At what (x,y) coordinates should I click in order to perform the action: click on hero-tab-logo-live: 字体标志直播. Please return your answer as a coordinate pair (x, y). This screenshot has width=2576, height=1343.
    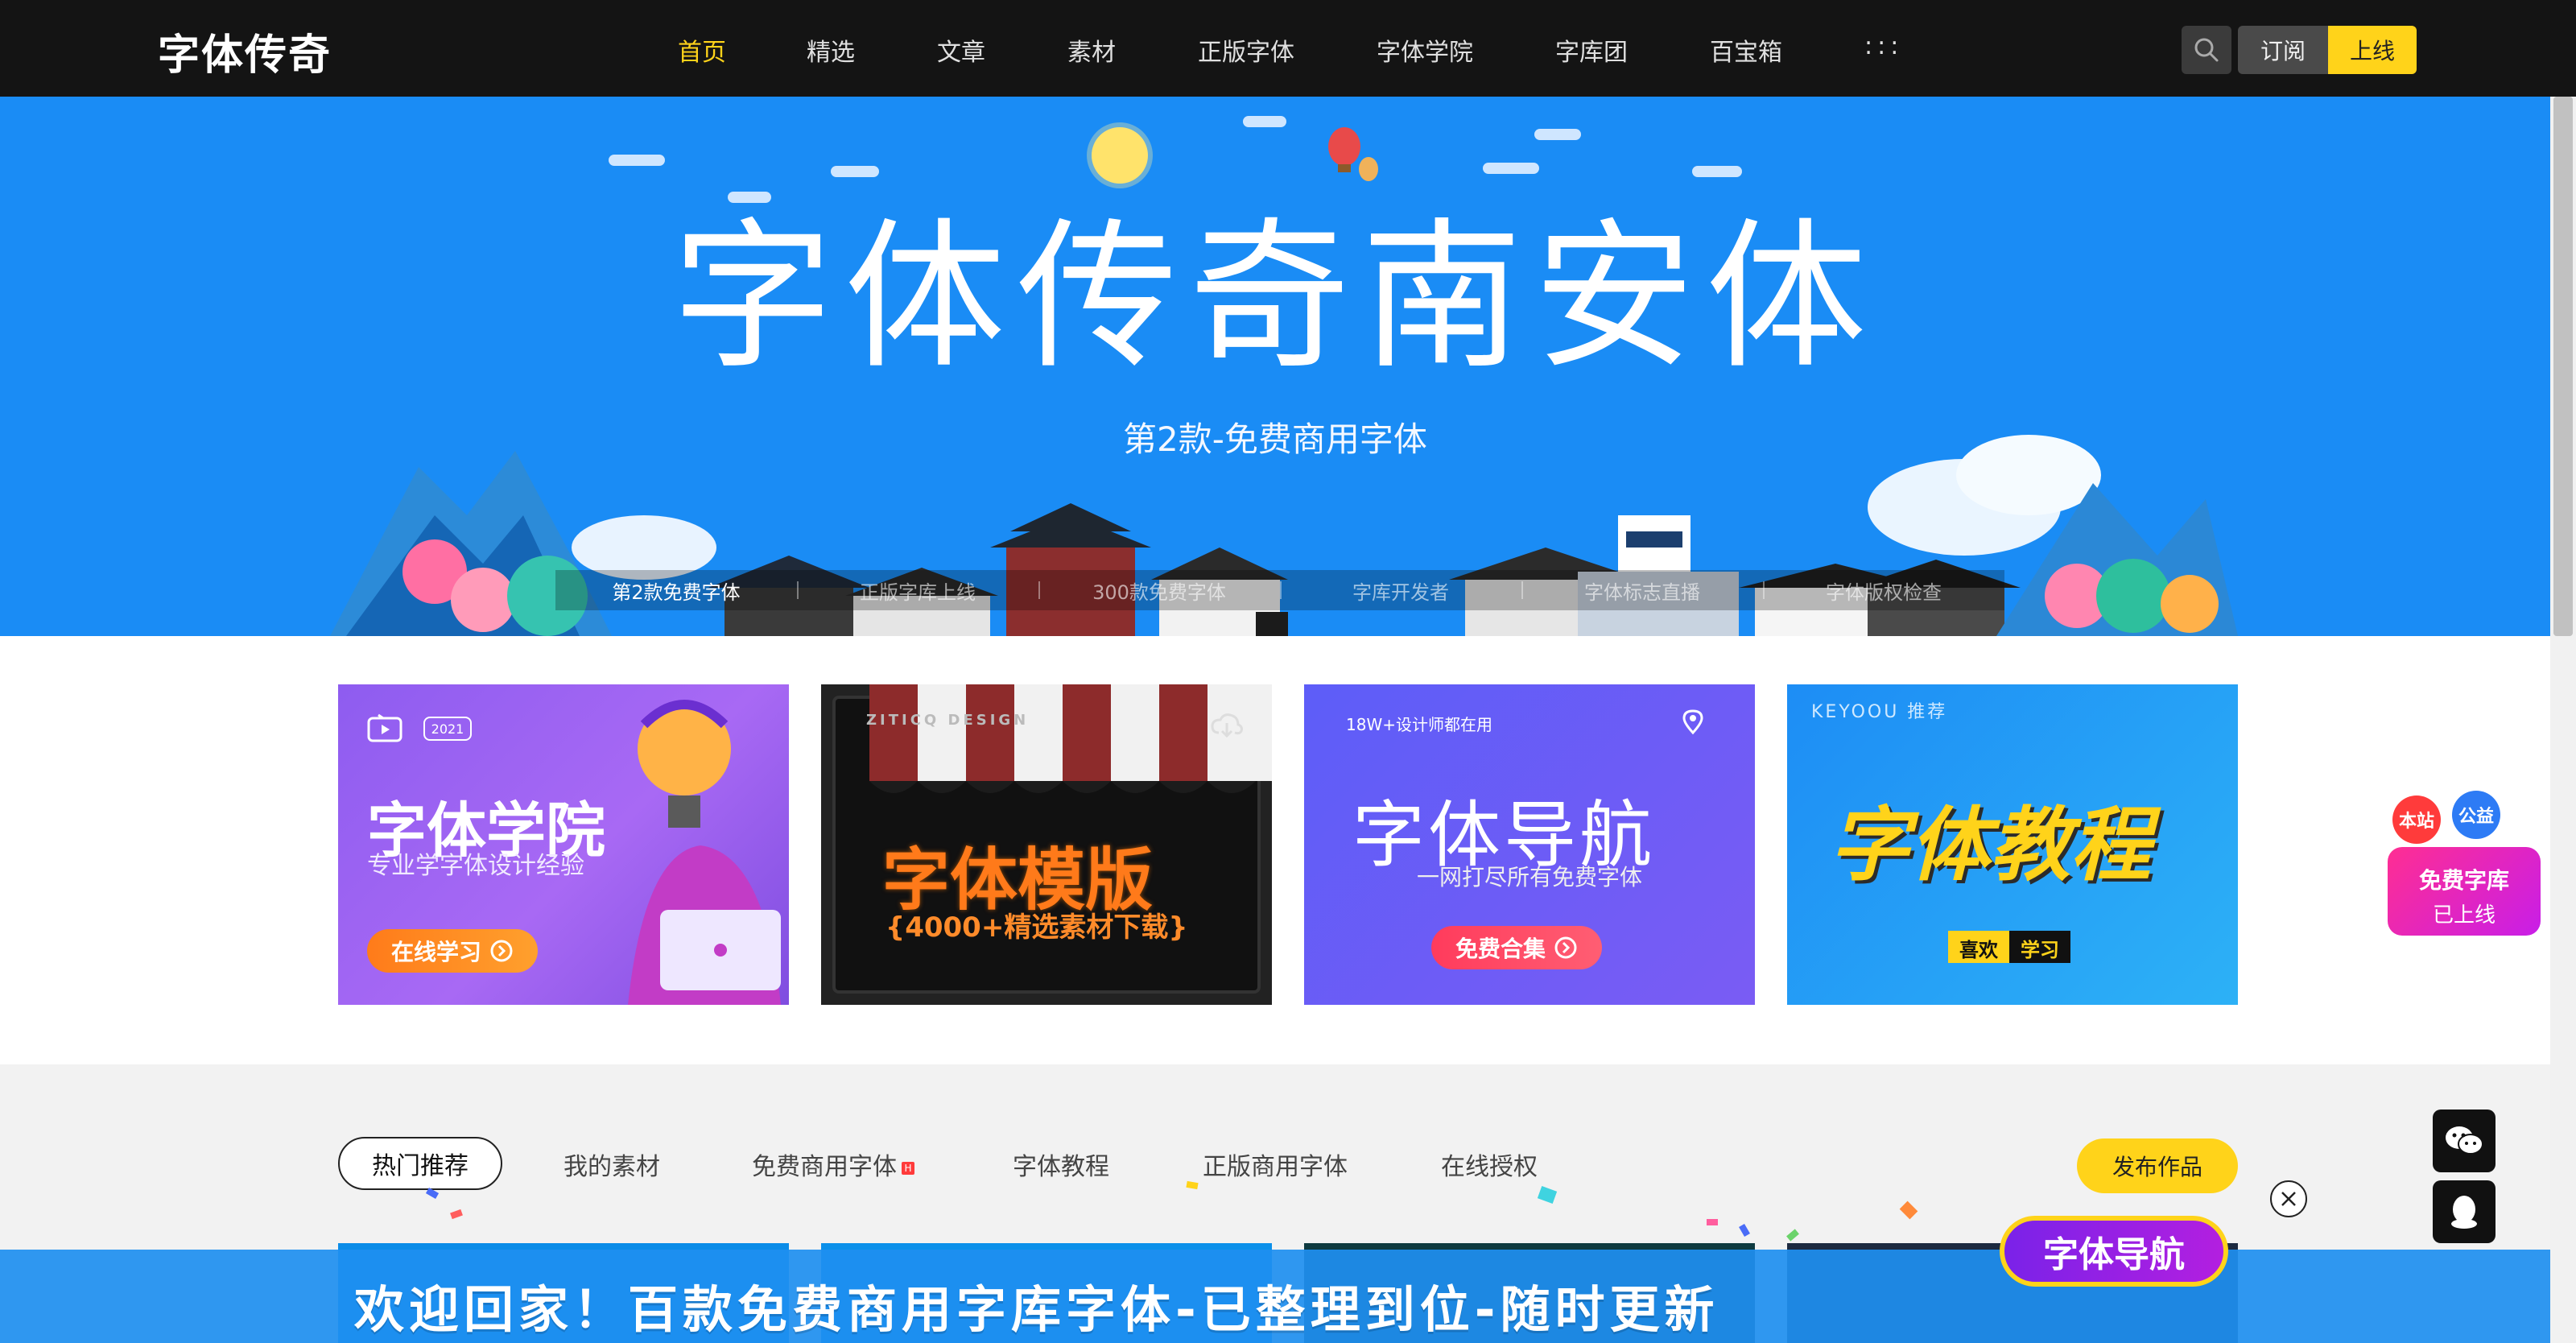
    Looking at the image, I should click on (1642, 590).